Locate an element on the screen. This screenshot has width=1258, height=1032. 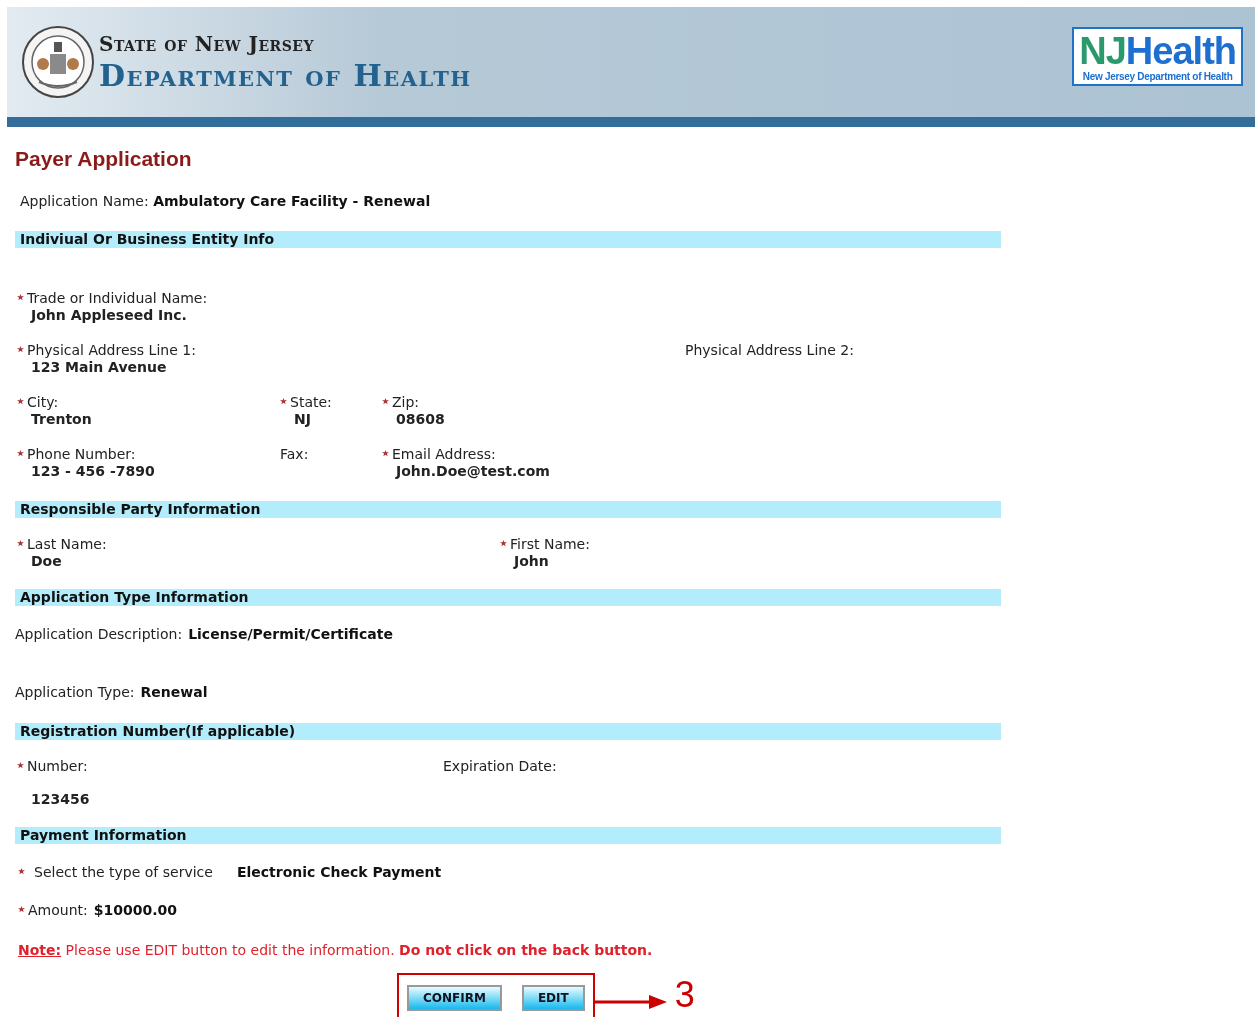
field-value: Trenton is located at coordinates (61, 419).